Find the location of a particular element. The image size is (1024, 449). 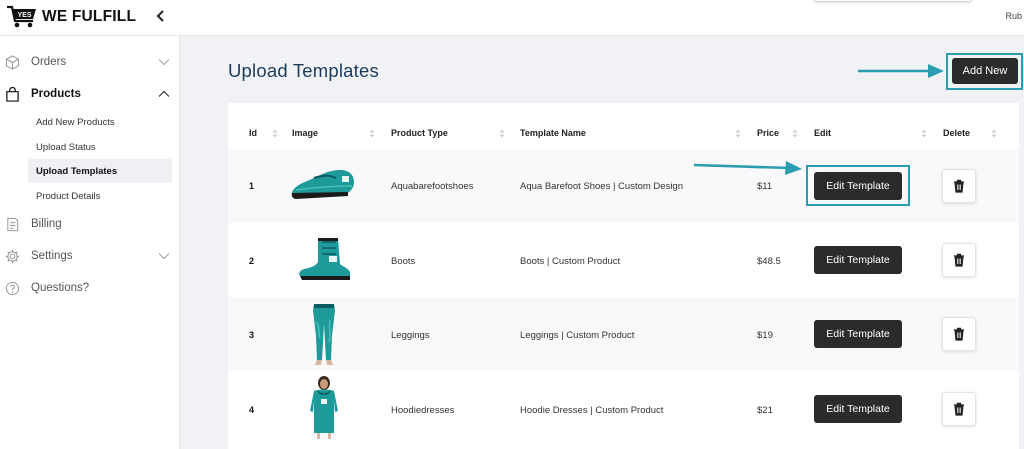

template-name: Leggings | Custom Product is located at coordinates (577, 335).